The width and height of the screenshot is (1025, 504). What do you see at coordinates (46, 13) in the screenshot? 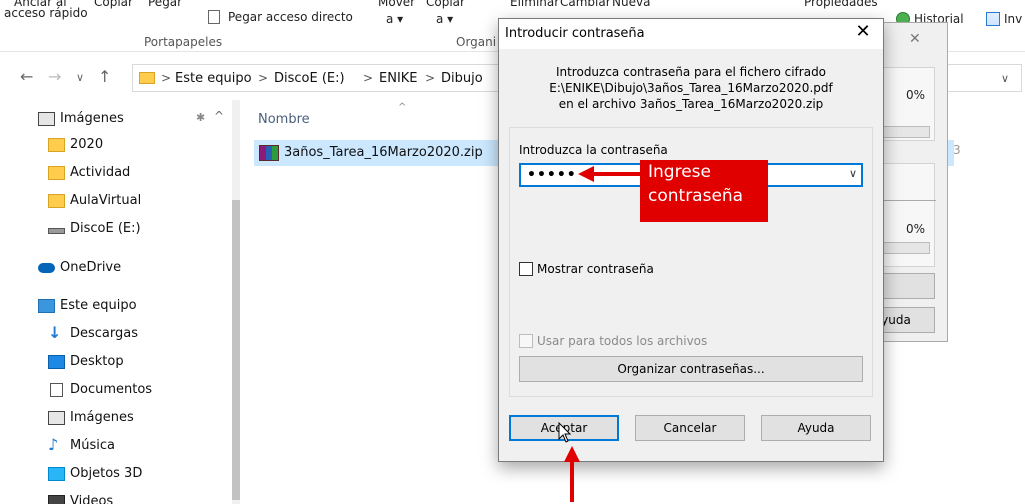
I see `pin-label-2: acceso rápido` at bounding box center [46, 13].